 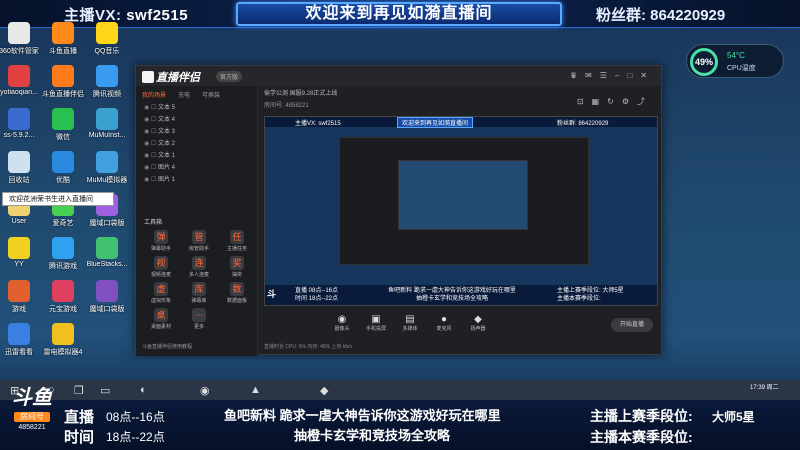 I want to click on source-tool-button: ● 麦克风, so click(x=444, y=323).